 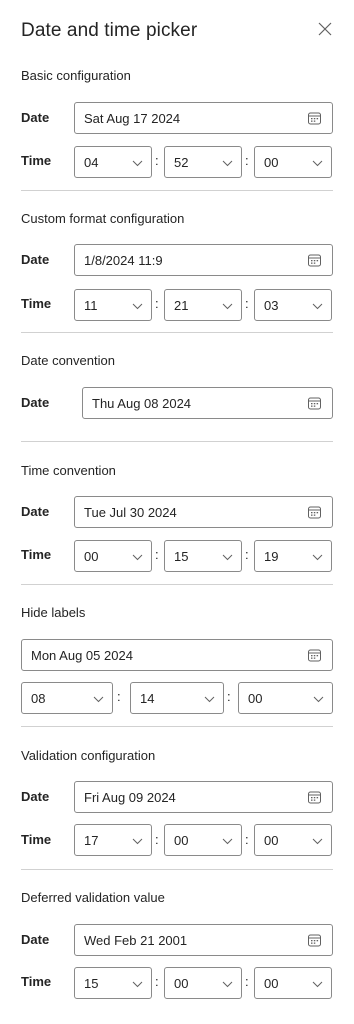 I want to click on date-value: Tue Jul 30 2024, so click(x=130, y=512).